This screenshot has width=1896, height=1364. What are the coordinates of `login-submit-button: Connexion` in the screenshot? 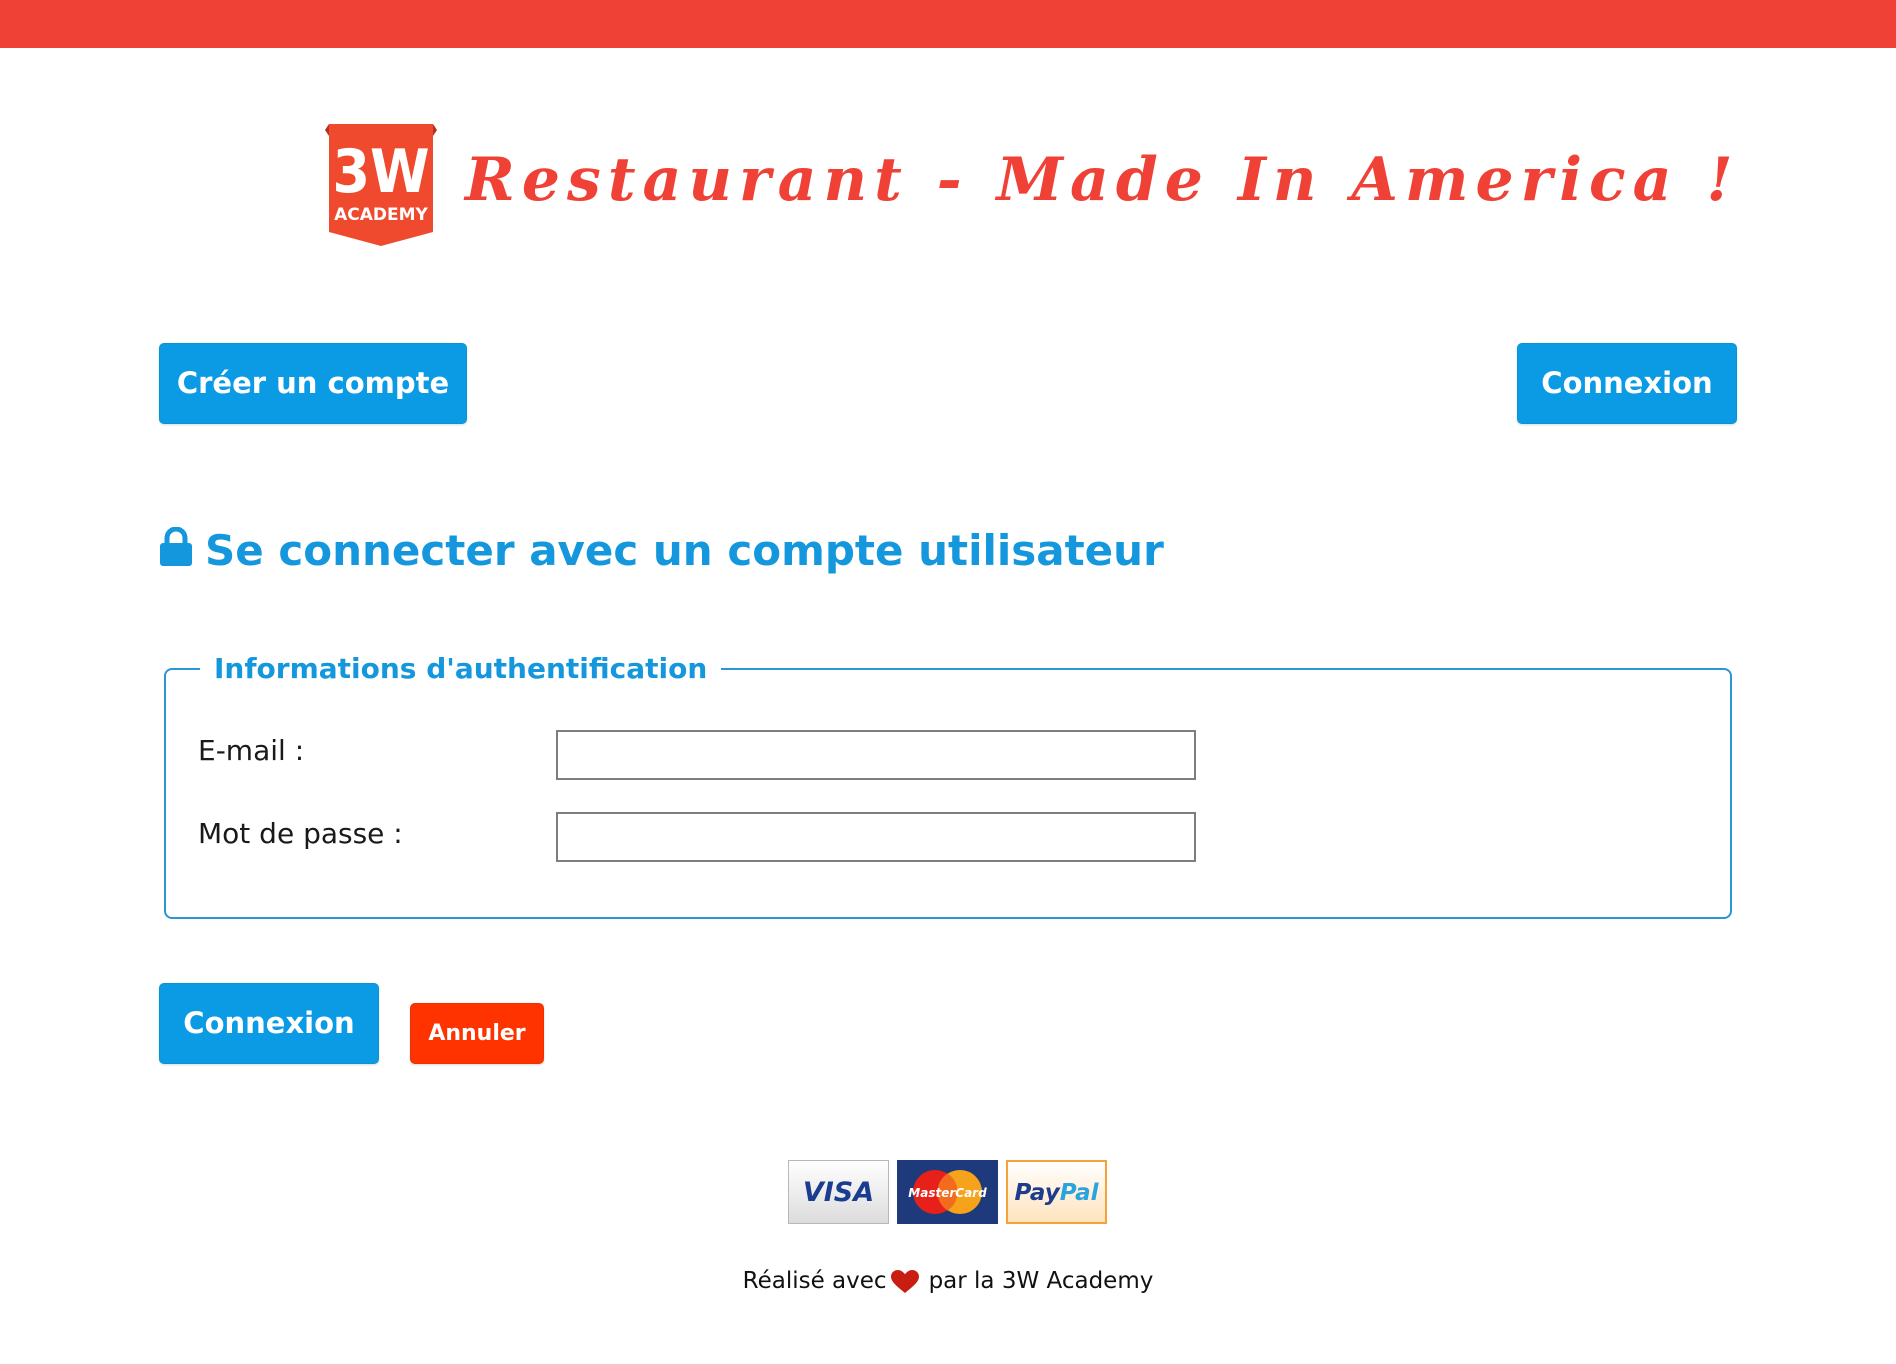 It's located at (269, 1023).